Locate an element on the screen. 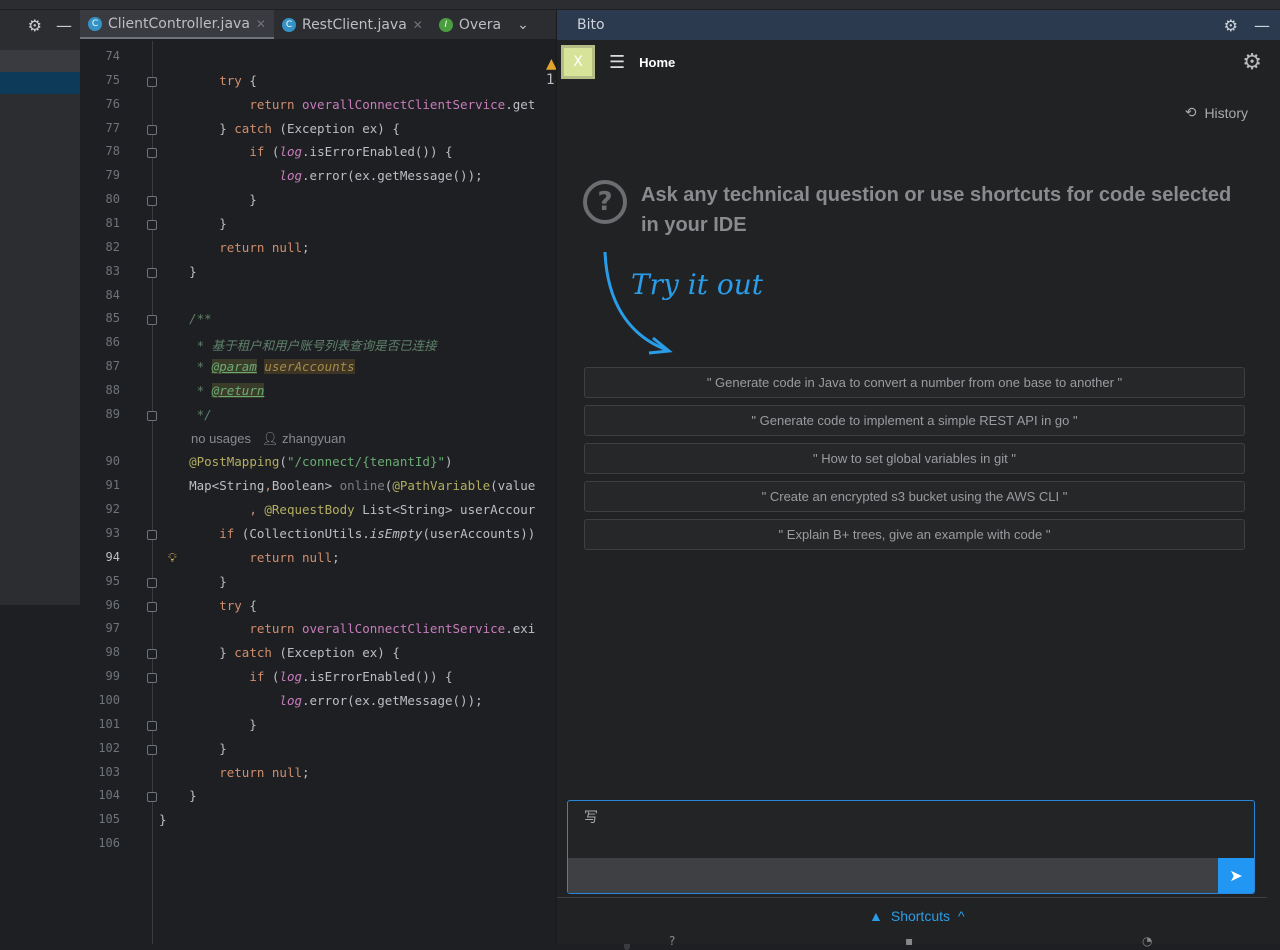  send-button: ➤ is located at coordinates (1236, 875).